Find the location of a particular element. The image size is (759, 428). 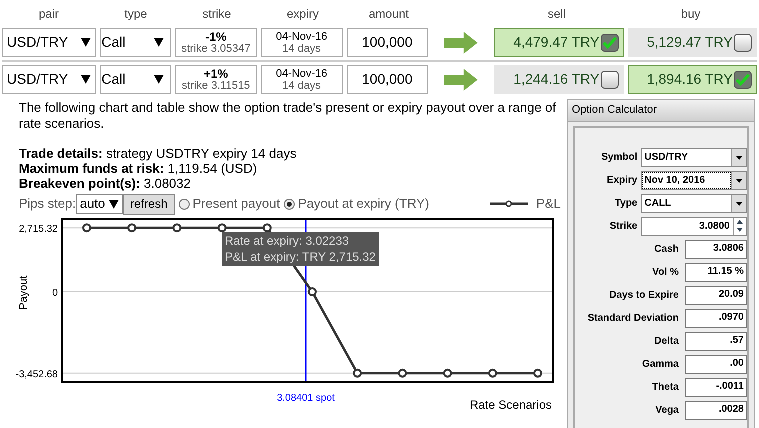

value-field: .0970 is located at coordinates (716, 318).